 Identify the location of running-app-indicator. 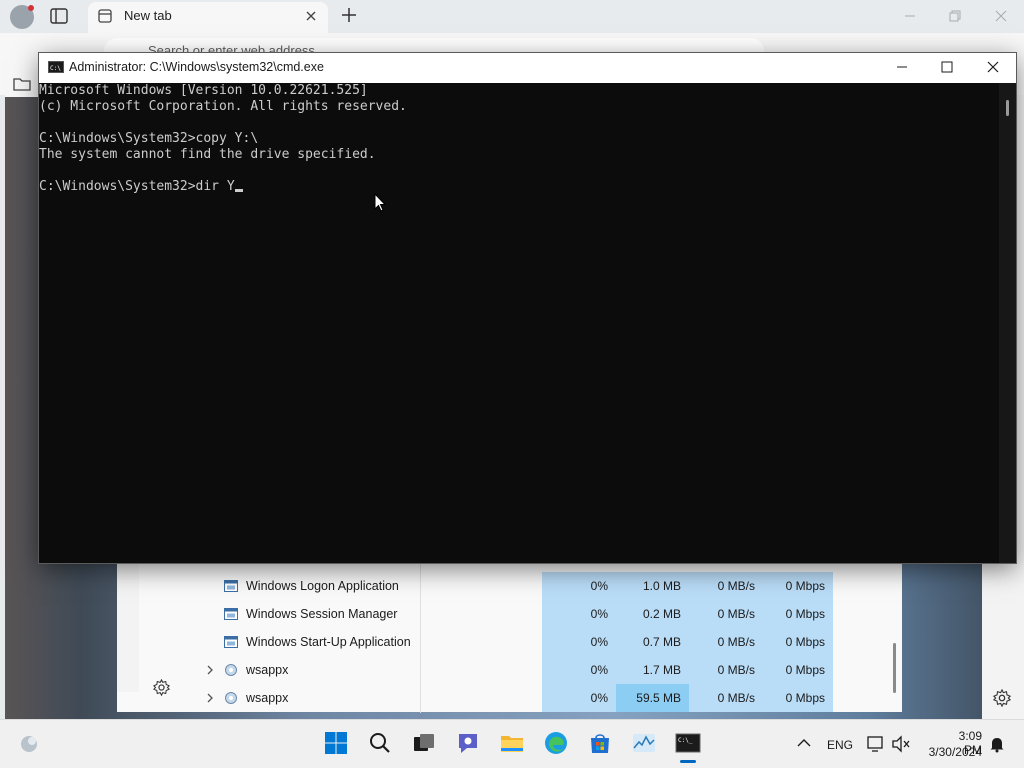
(688, 761).